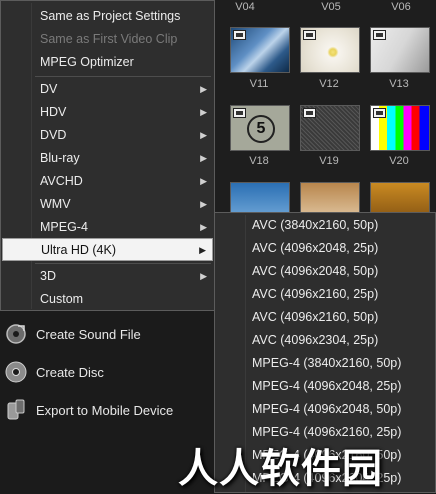 This screenshot has width=436, height=494. I want to click on submenu-item-label: MPEG-4 (4096x2048, 50p), so click(327, 409).